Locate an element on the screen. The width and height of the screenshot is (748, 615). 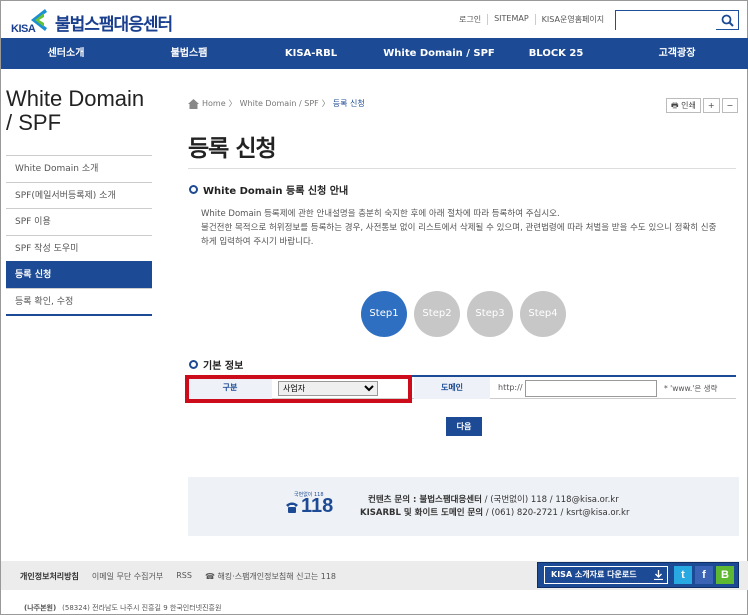
step-2: Step2 is located at coordinates (437, 314).